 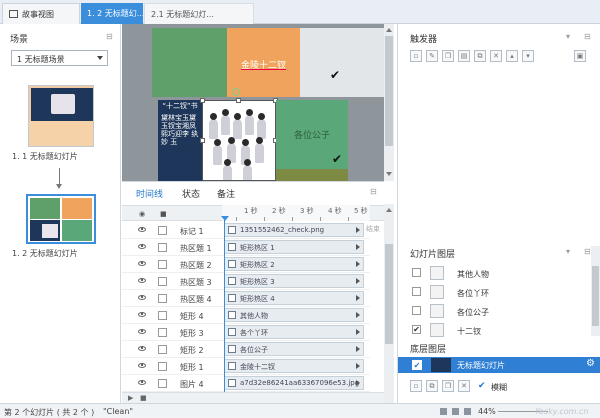 I want to click on tab-story-view: 故事视图, so click(x=41, y=13).